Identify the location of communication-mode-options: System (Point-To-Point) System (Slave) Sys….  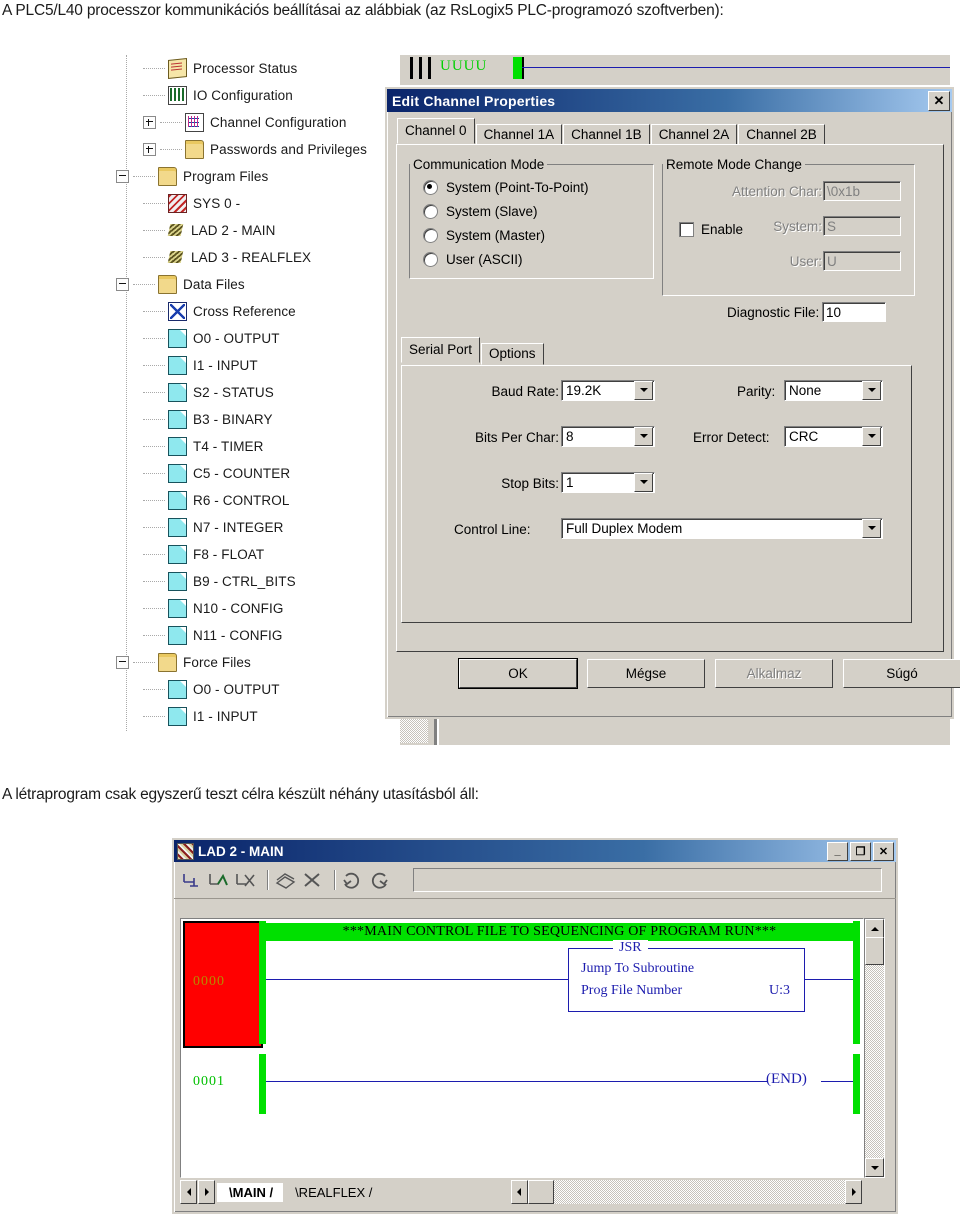
(531, 221).